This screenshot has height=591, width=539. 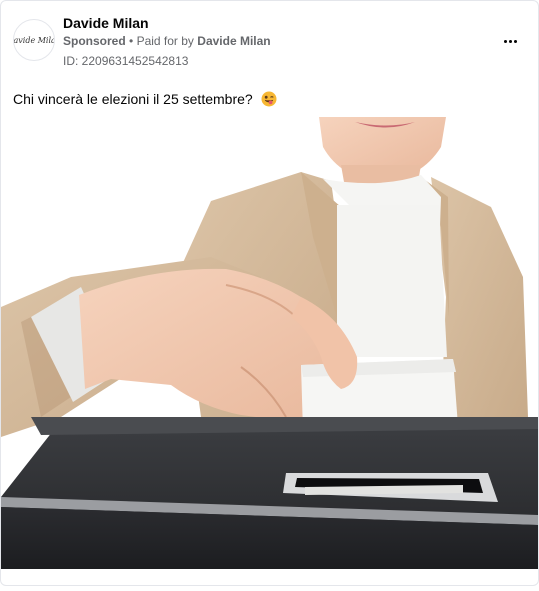 What do you see at coordinates (133, 99) in the screenshot?
I see `caption-text: Chi vincerà le elezioni il 25 settembre?` at bounding box center [133, 99].